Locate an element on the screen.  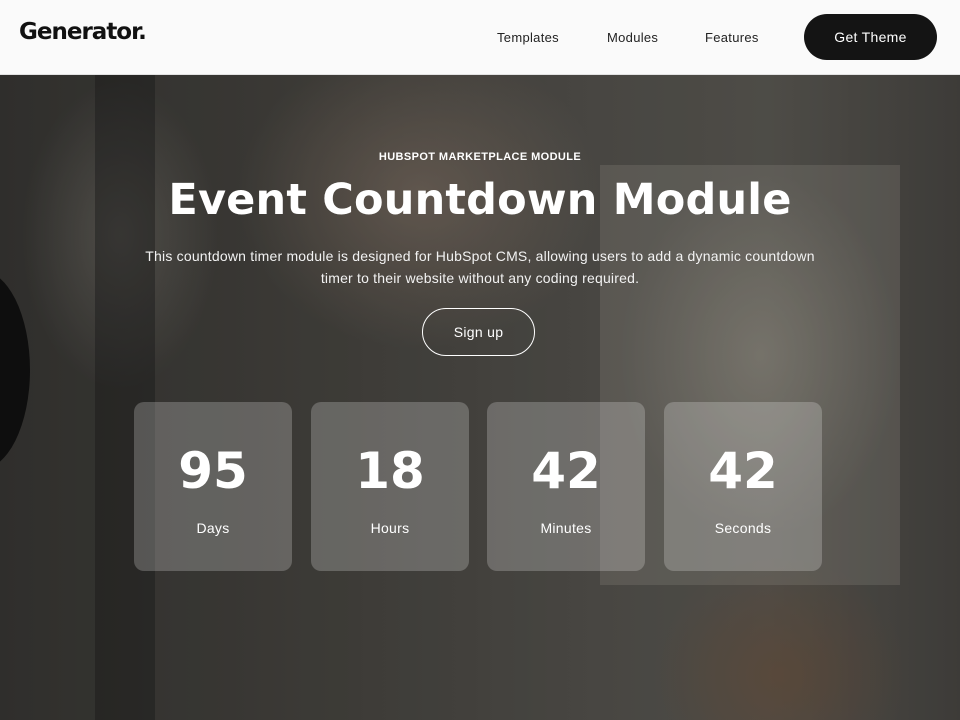
nav-item-templates: Templates is located at coordinates (528, 37).